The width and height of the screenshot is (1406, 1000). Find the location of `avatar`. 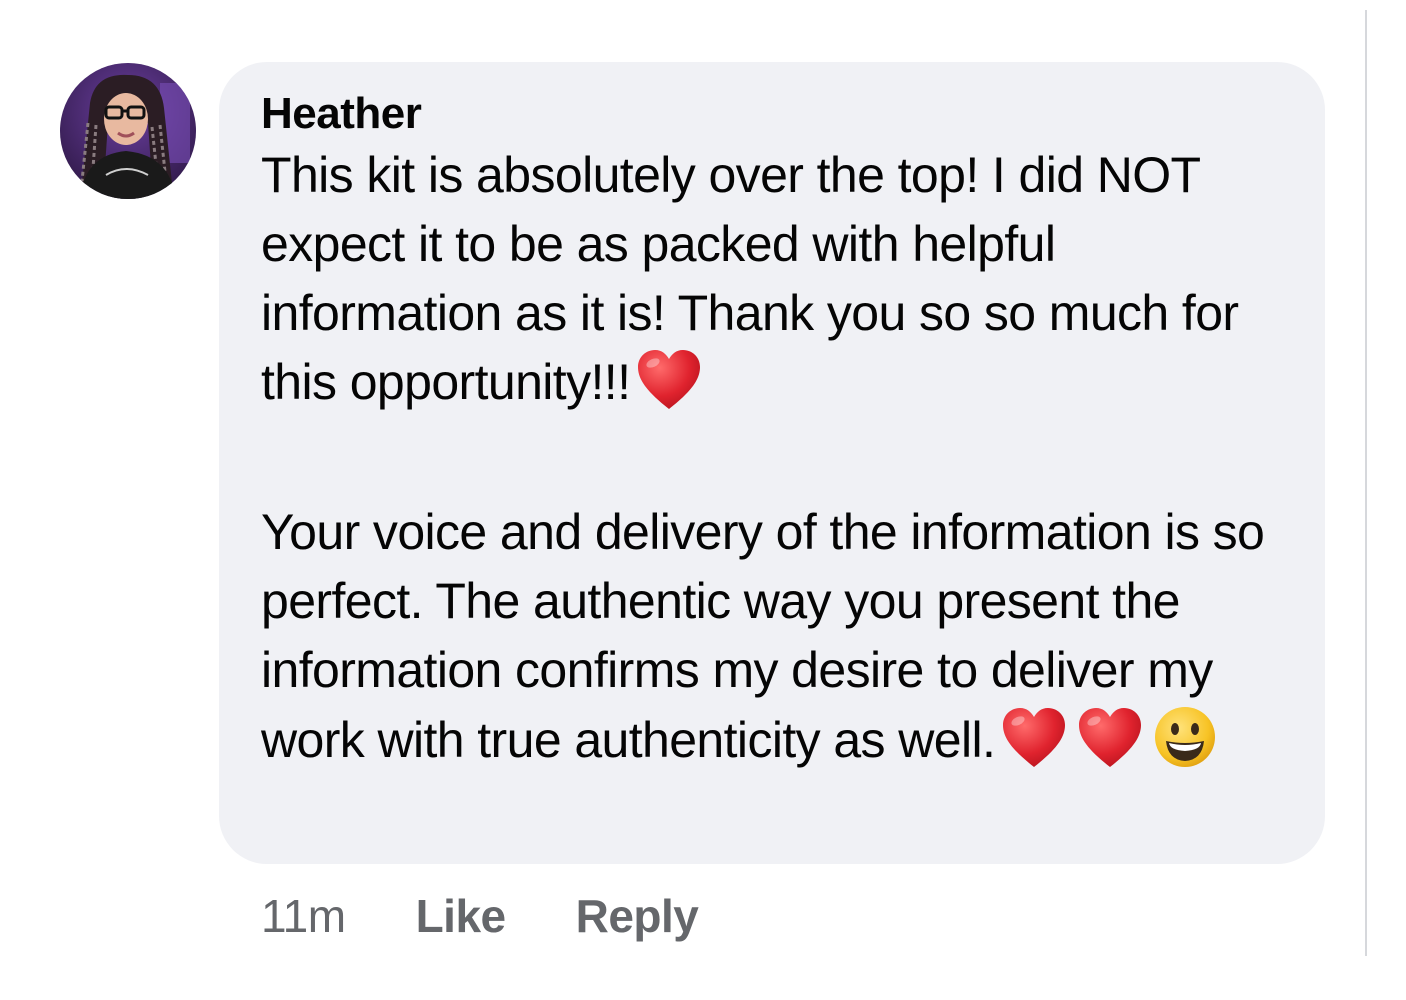

avatar is located at coordinates (128, 131).